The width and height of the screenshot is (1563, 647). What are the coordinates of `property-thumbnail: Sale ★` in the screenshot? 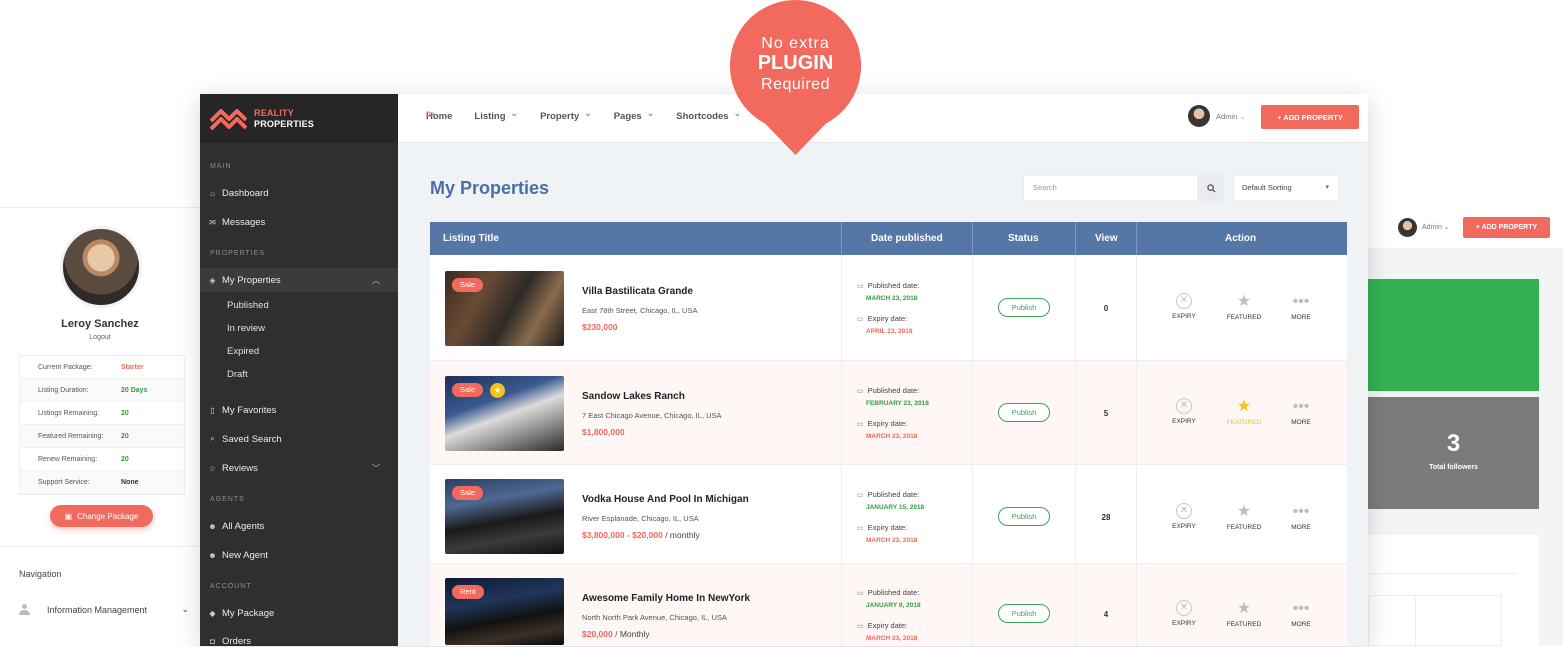 It's located at (504, 413).